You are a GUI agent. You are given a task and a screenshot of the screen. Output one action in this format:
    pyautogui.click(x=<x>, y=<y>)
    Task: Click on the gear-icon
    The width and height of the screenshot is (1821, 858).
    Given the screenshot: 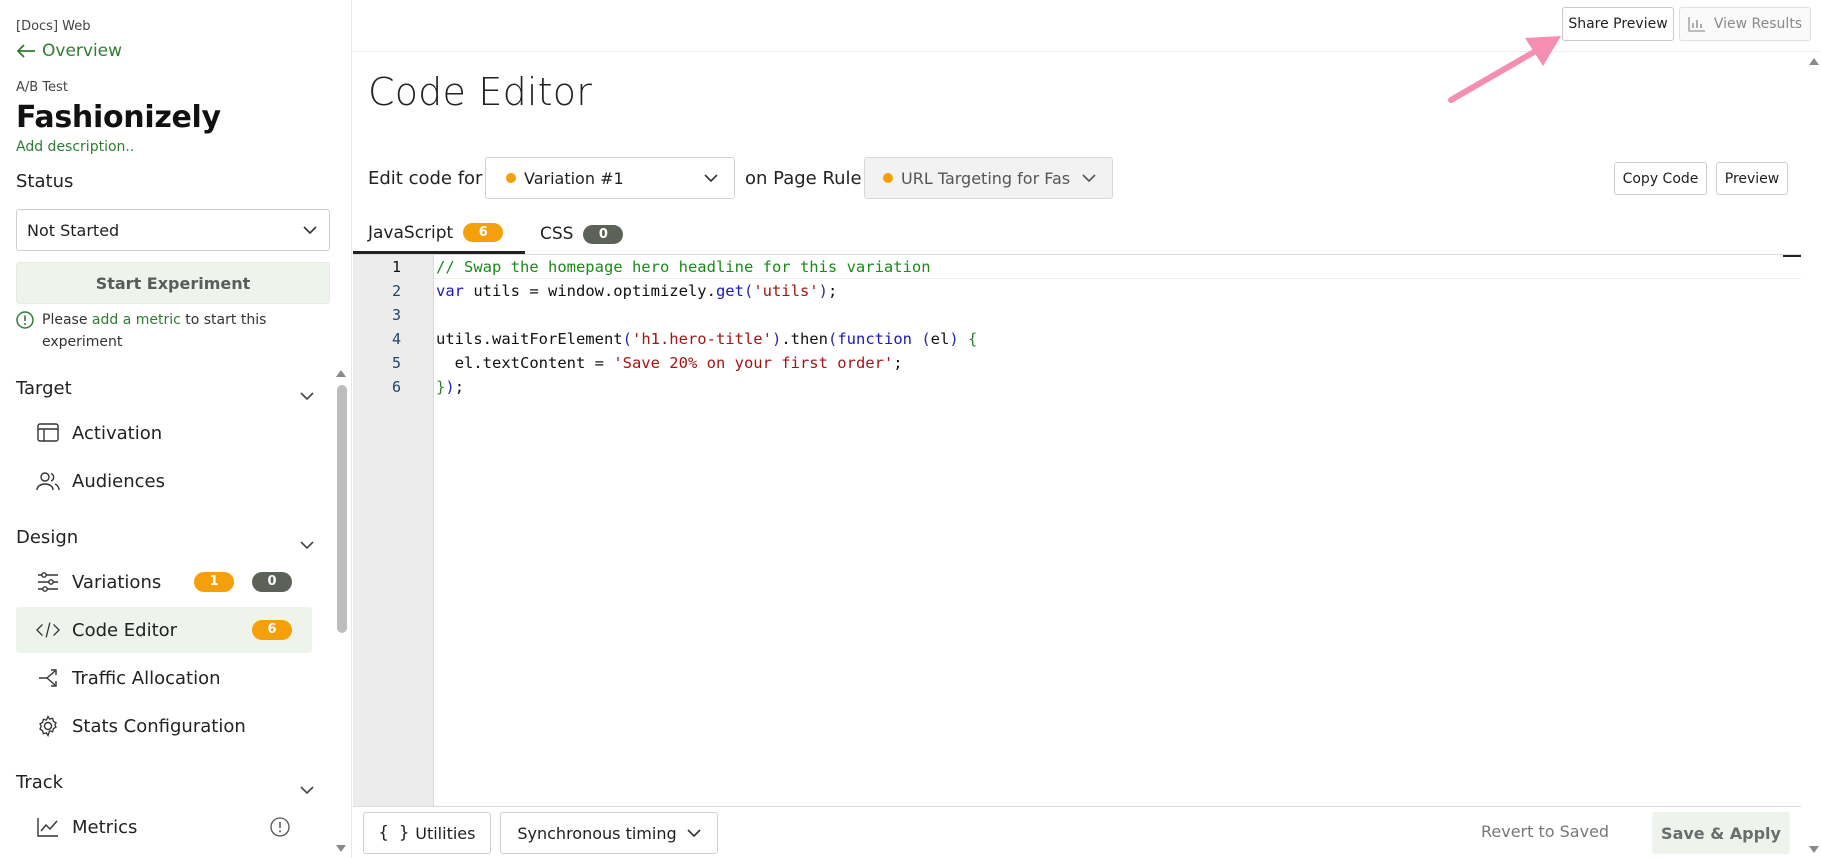 What is the action you would take?
    pyautogui.click(x=48, y=726)
    